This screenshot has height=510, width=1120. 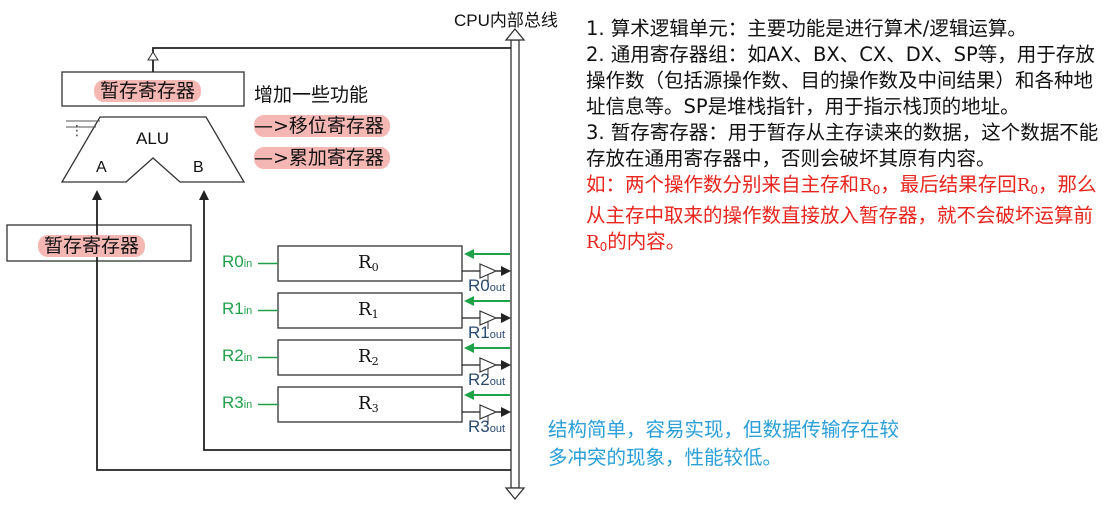 I want to click on register-in-signal: R3in, so click(x=237, y=403).